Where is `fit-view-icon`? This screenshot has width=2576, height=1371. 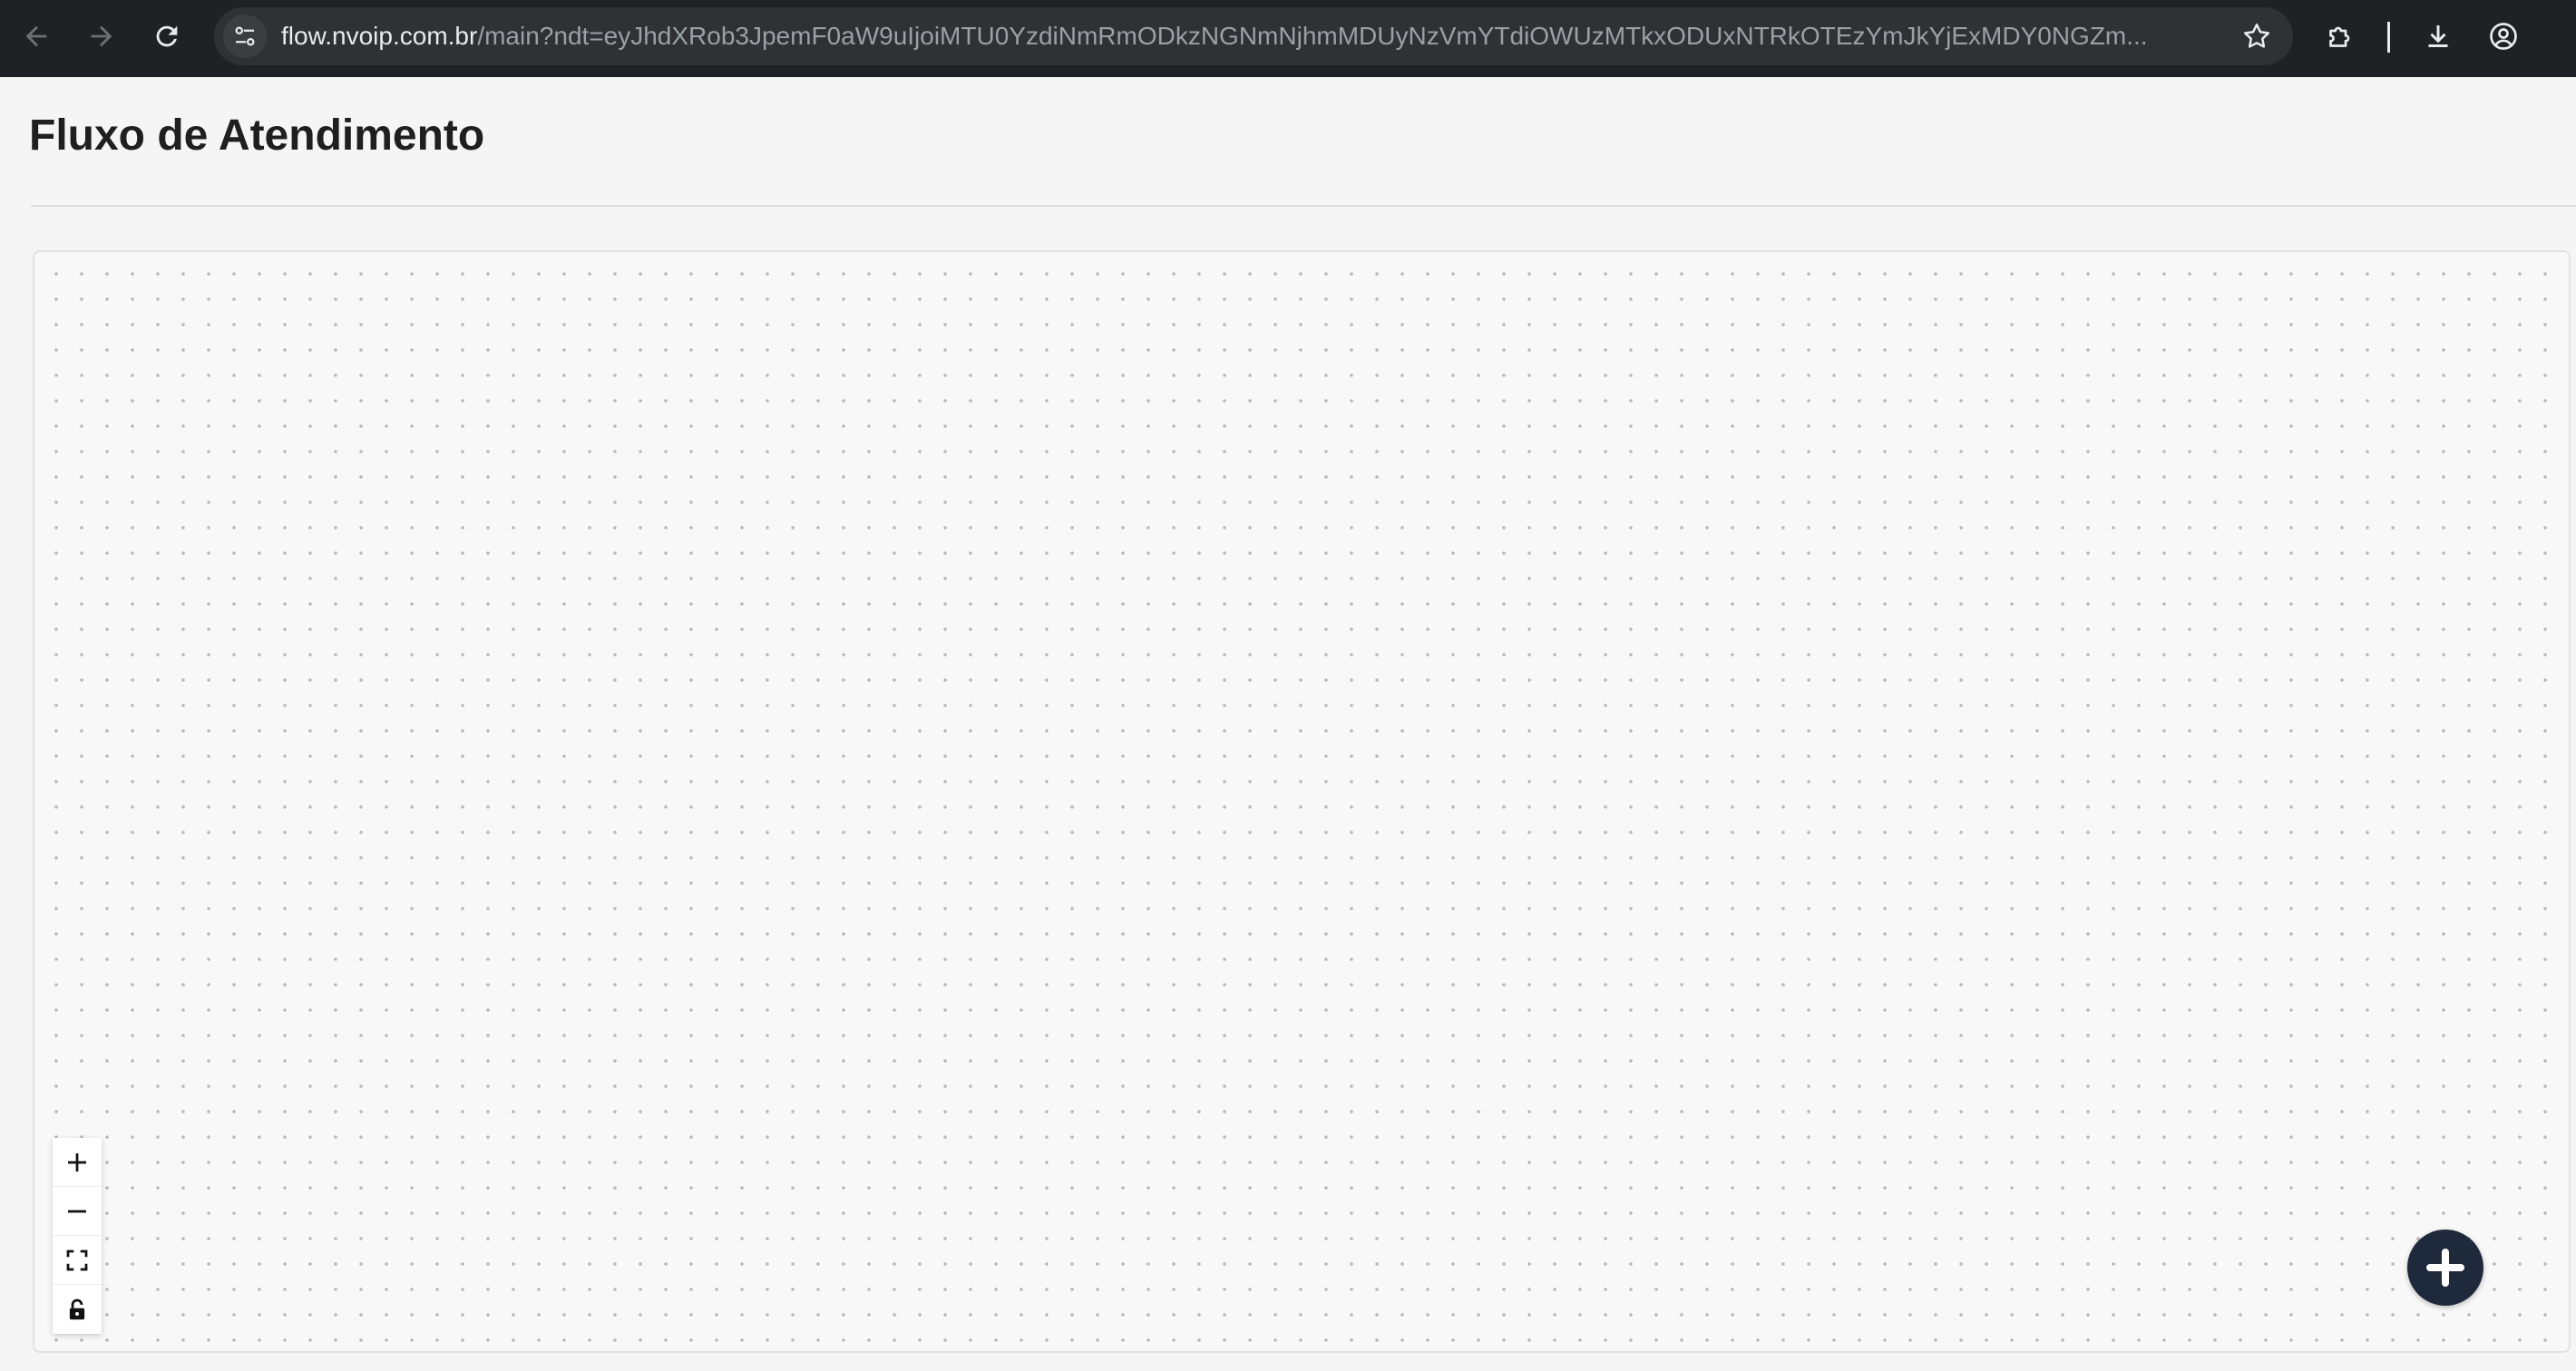 fit-view-icon is located at coordinates (77, 1259).